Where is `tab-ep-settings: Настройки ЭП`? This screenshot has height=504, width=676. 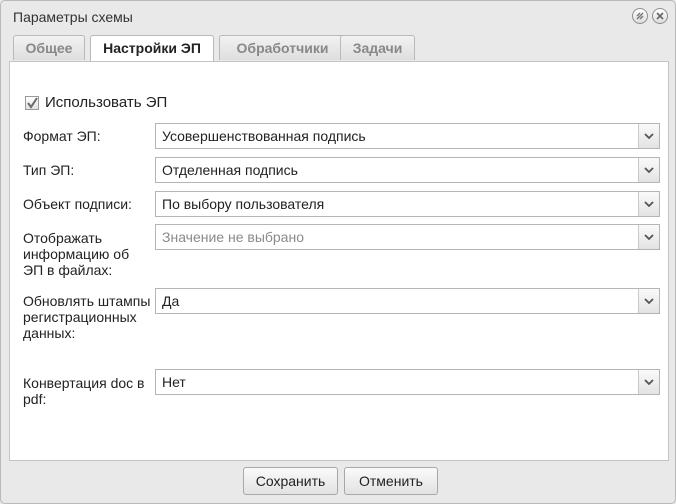
tab-ep-settings: Настройки ЭП is located at coordinates (152, 48).